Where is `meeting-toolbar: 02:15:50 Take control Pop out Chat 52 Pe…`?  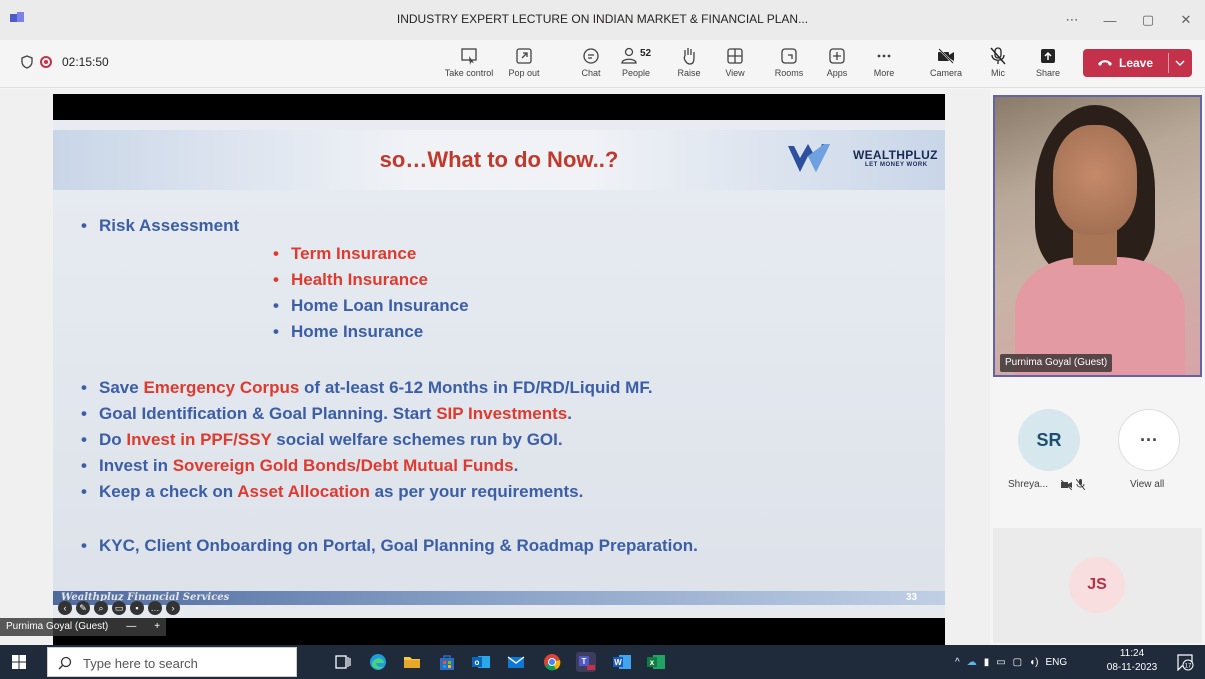 meeting-toolbar: 02:15:50 Take control Pop out Chat 52 Pe… is located at coordinates (602, 64).